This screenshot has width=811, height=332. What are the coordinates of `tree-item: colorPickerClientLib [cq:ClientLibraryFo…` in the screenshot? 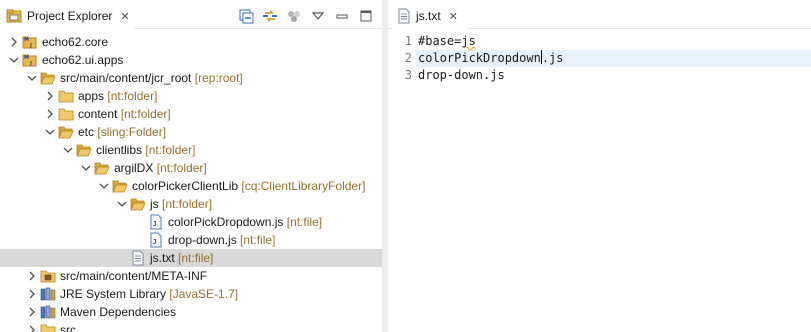 It's located at (191, 186).